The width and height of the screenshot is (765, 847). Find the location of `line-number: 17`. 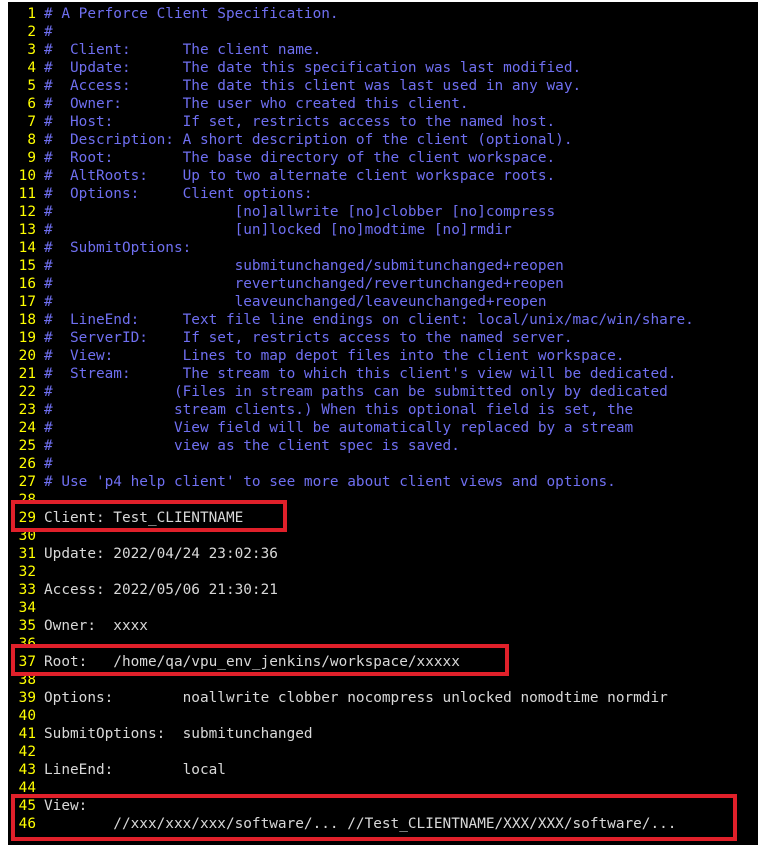

line-number: 17 is located at coordinates (27, 302).